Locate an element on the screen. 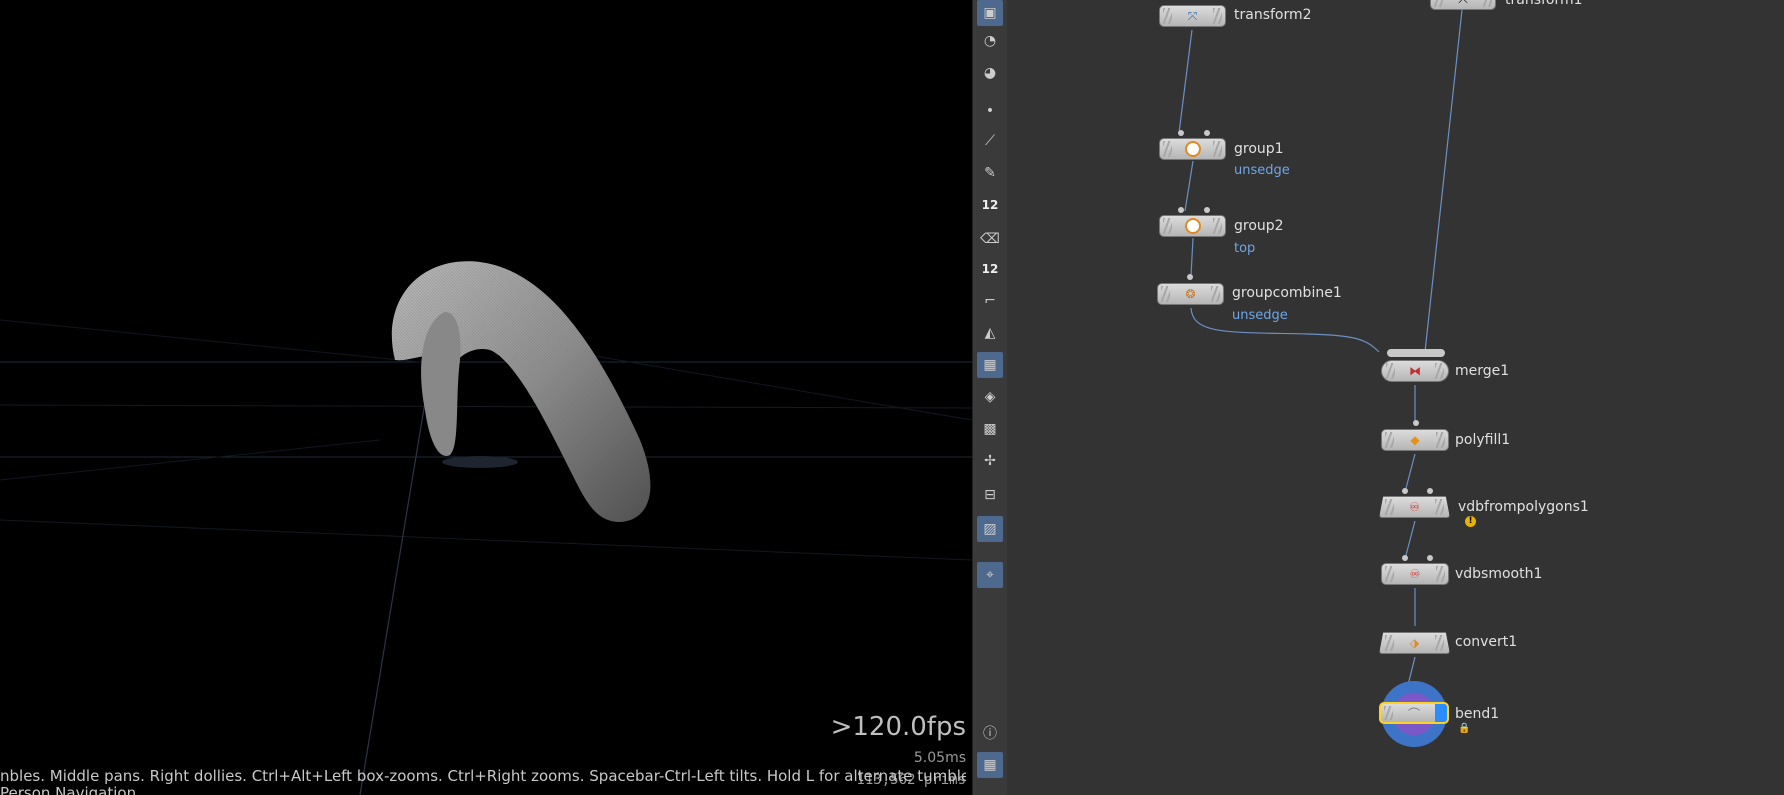 This screenshot has height=795, width=1784. merge-icon: ⧓ is located at coordinates (1415, 371).